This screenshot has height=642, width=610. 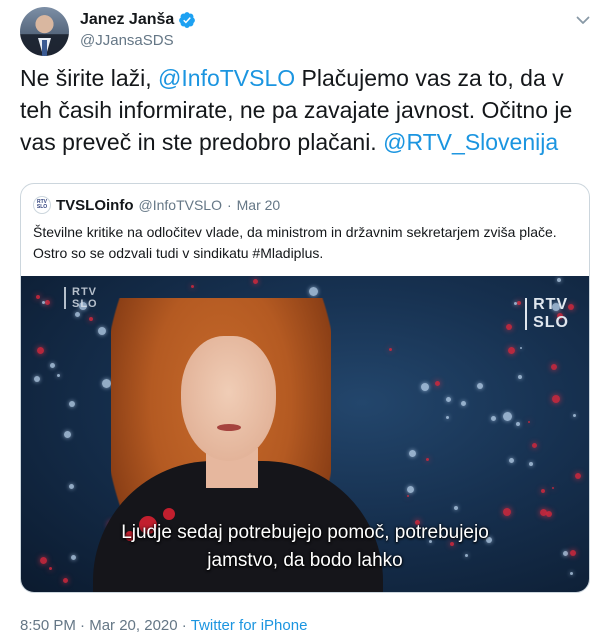 What do you see at coordinates (127, 40) in the screenshot?
I see `author-handle: @JJansaSDS` at bounding box center [127, 40].